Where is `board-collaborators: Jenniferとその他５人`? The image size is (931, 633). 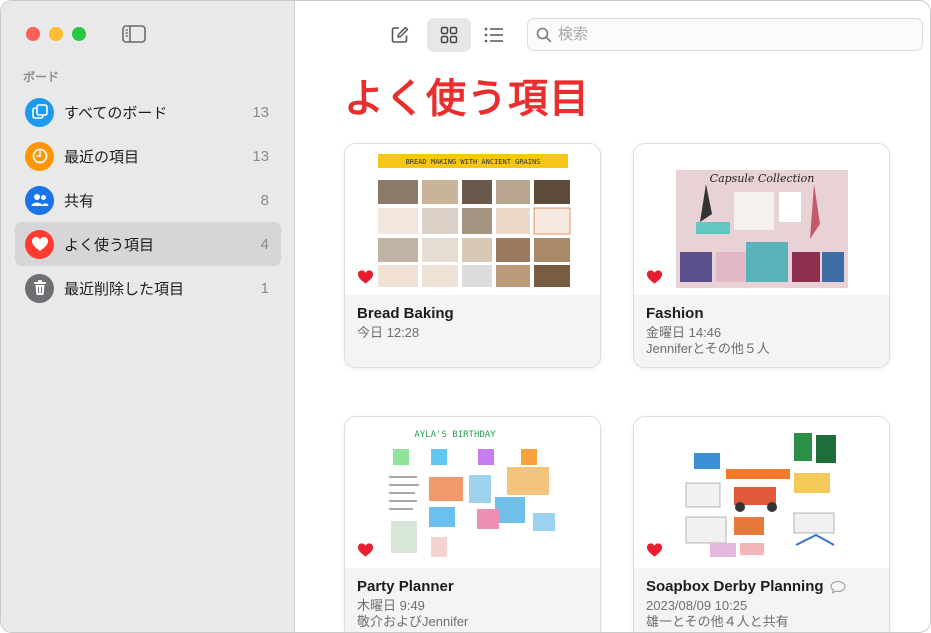 board-collaborators: Jenniferとその他５人 is located at coordinates (708, 348).